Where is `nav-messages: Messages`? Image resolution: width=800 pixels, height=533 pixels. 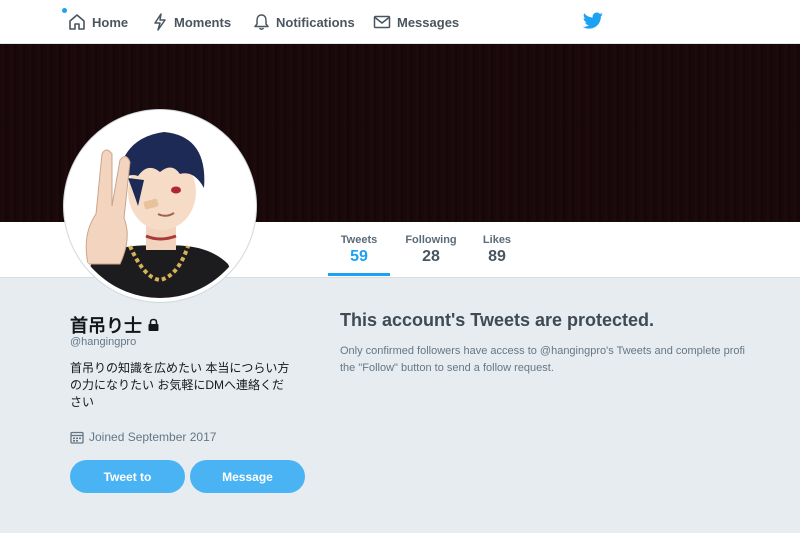
nav-messages: Messages is located at coordinates (416, 22).